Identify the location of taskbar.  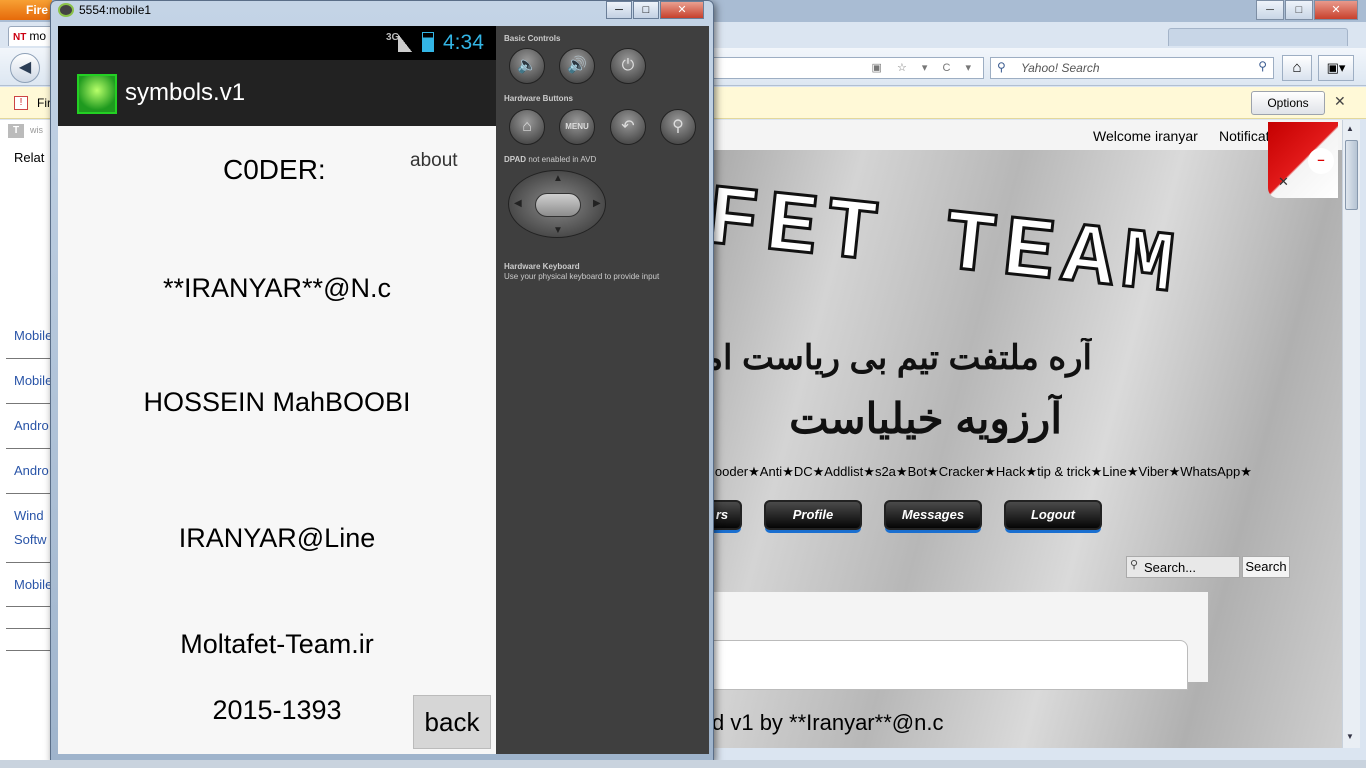
(683, 764).